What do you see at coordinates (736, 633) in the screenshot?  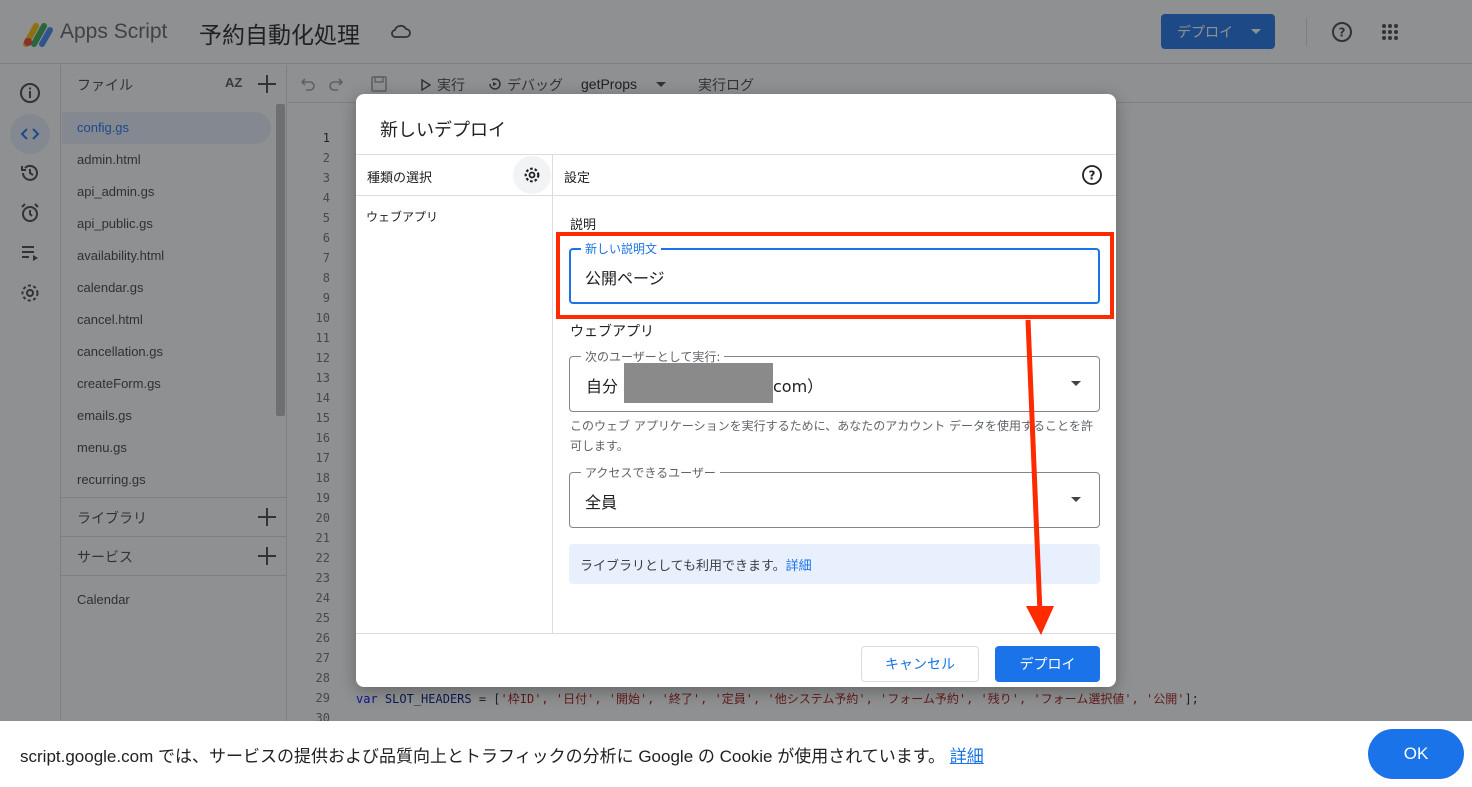 I see `dialog-footer-divider` at bounding box center [736, 633].